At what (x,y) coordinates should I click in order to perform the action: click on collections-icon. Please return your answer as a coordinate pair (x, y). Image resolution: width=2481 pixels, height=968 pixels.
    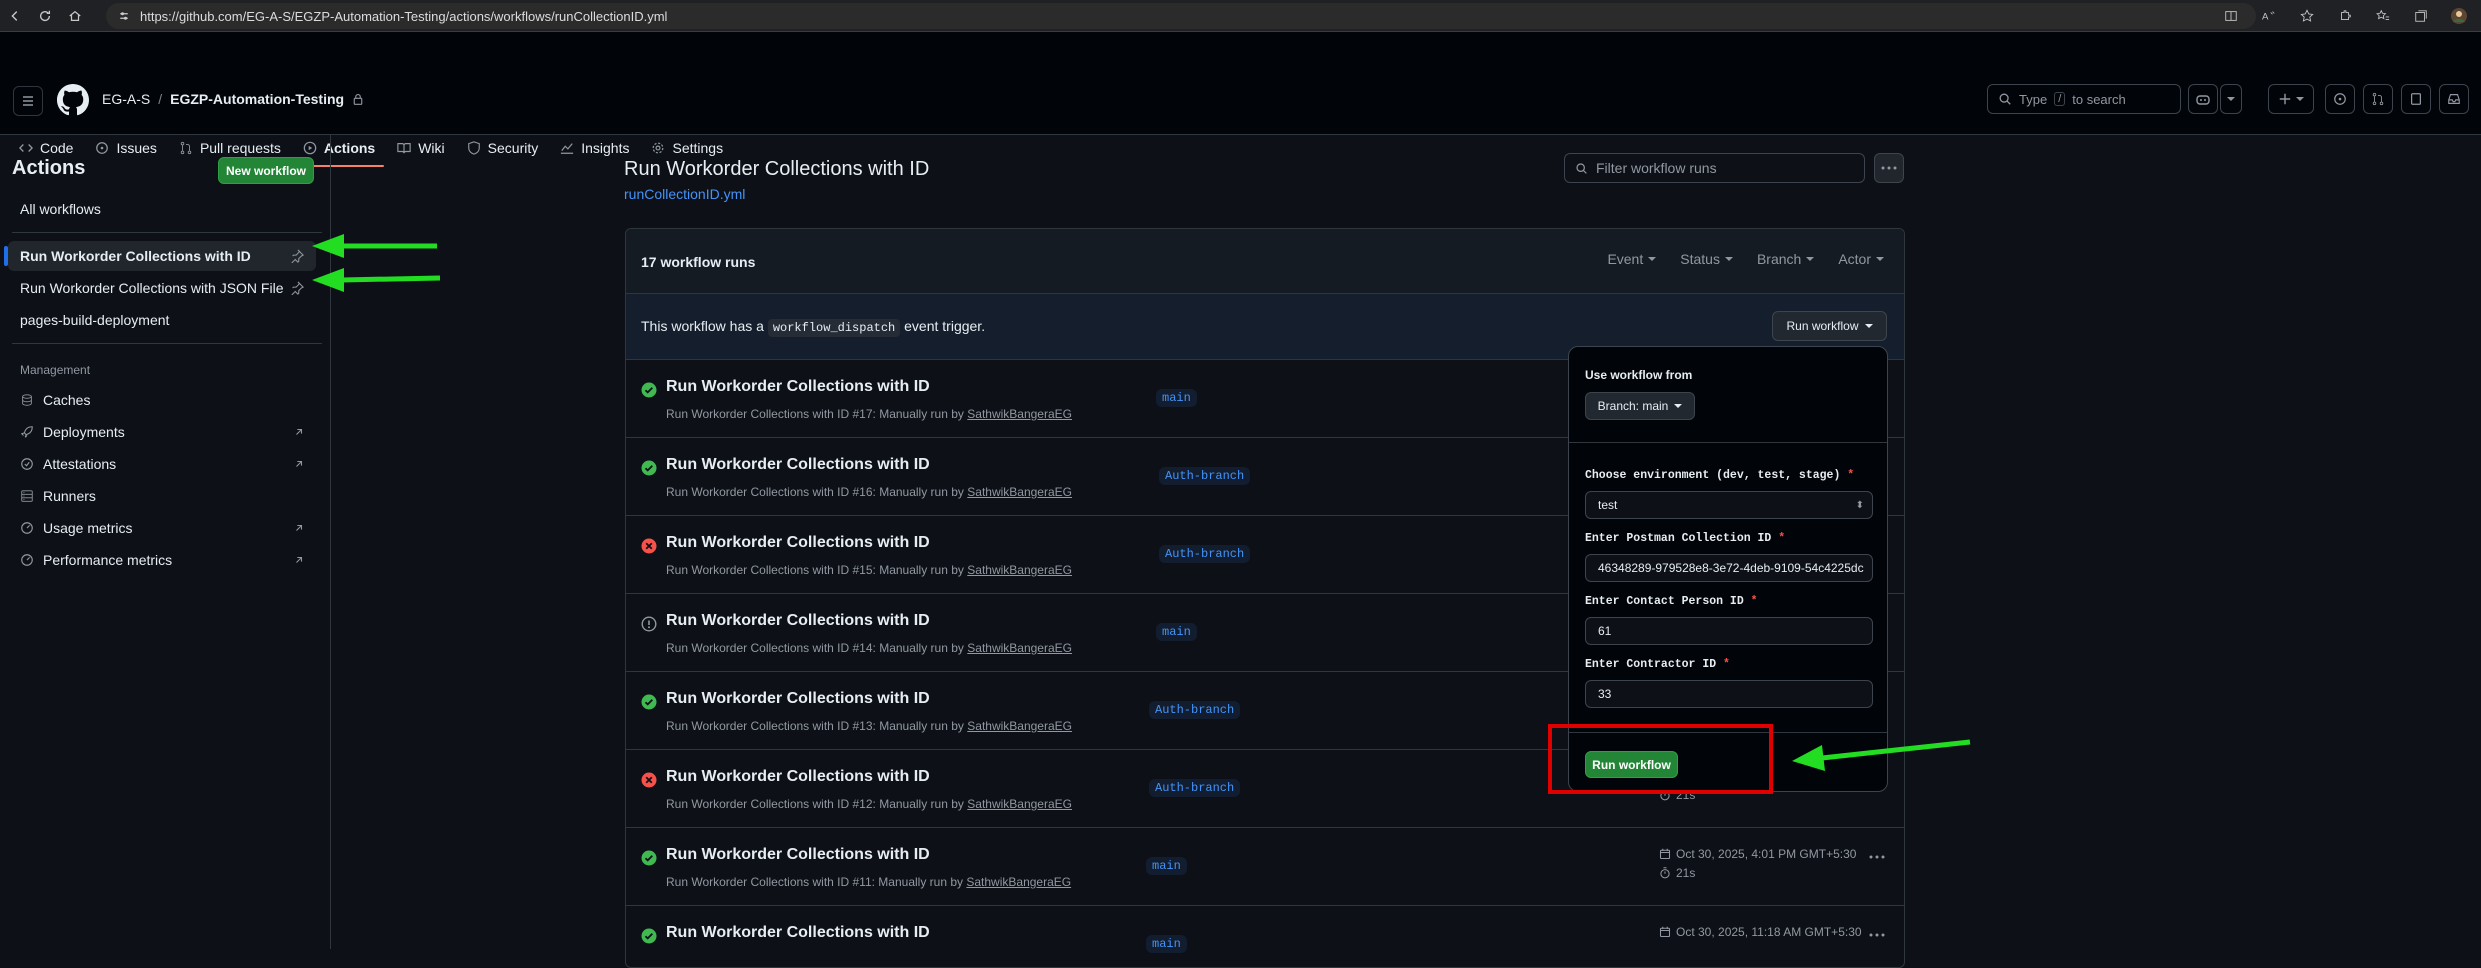
    Looking at the image, I should click on (2421, 16).